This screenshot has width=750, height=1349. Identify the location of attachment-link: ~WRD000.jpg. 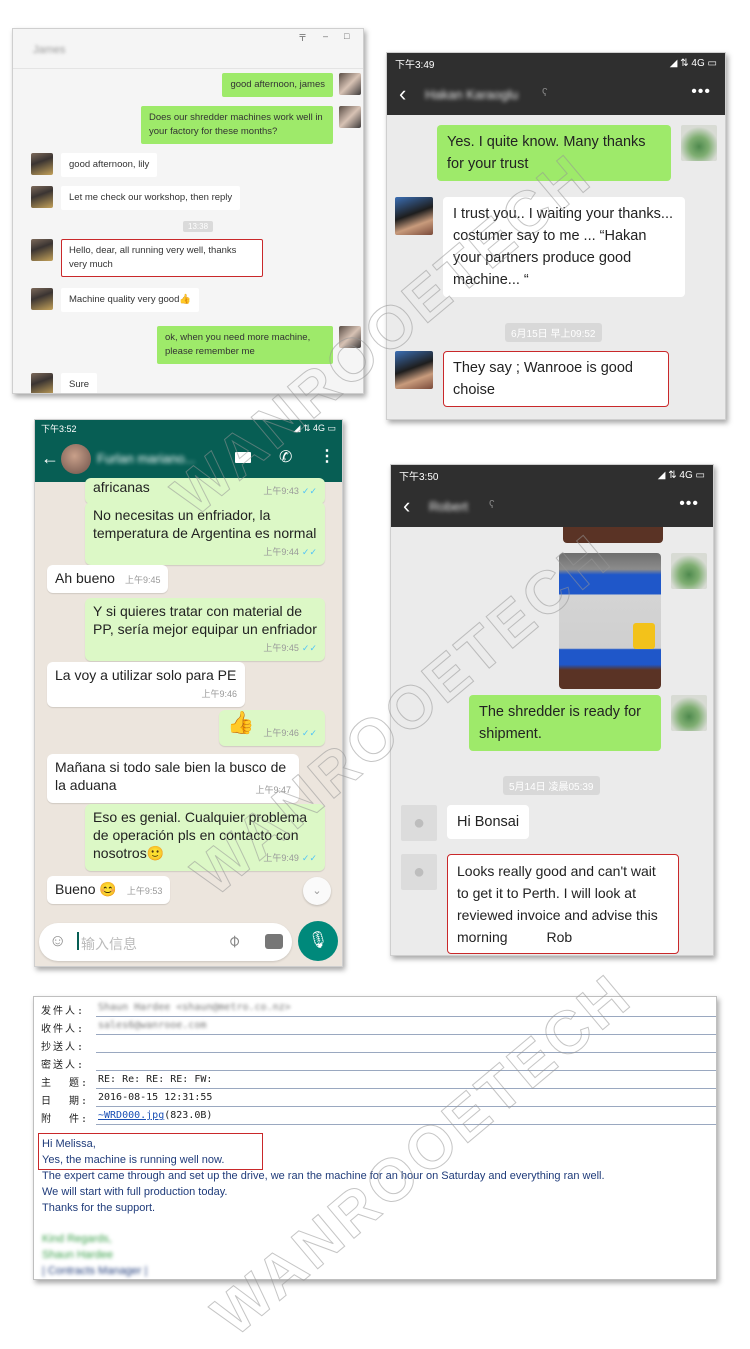
(131, 1115).